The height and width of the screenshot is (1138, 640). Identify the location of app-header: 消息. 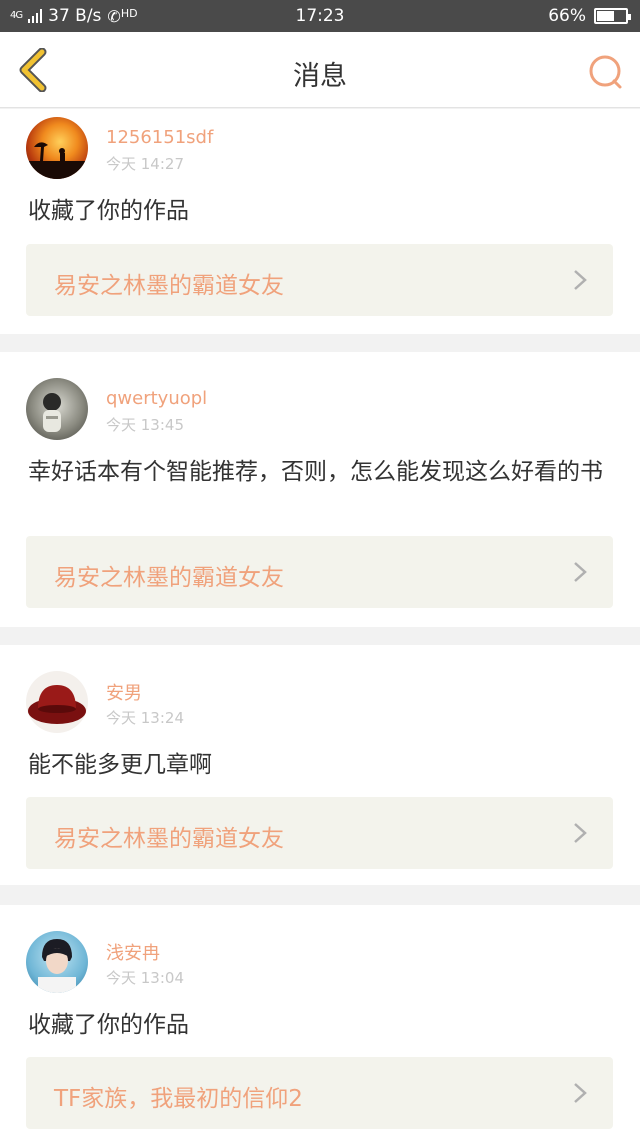
(320, 70).